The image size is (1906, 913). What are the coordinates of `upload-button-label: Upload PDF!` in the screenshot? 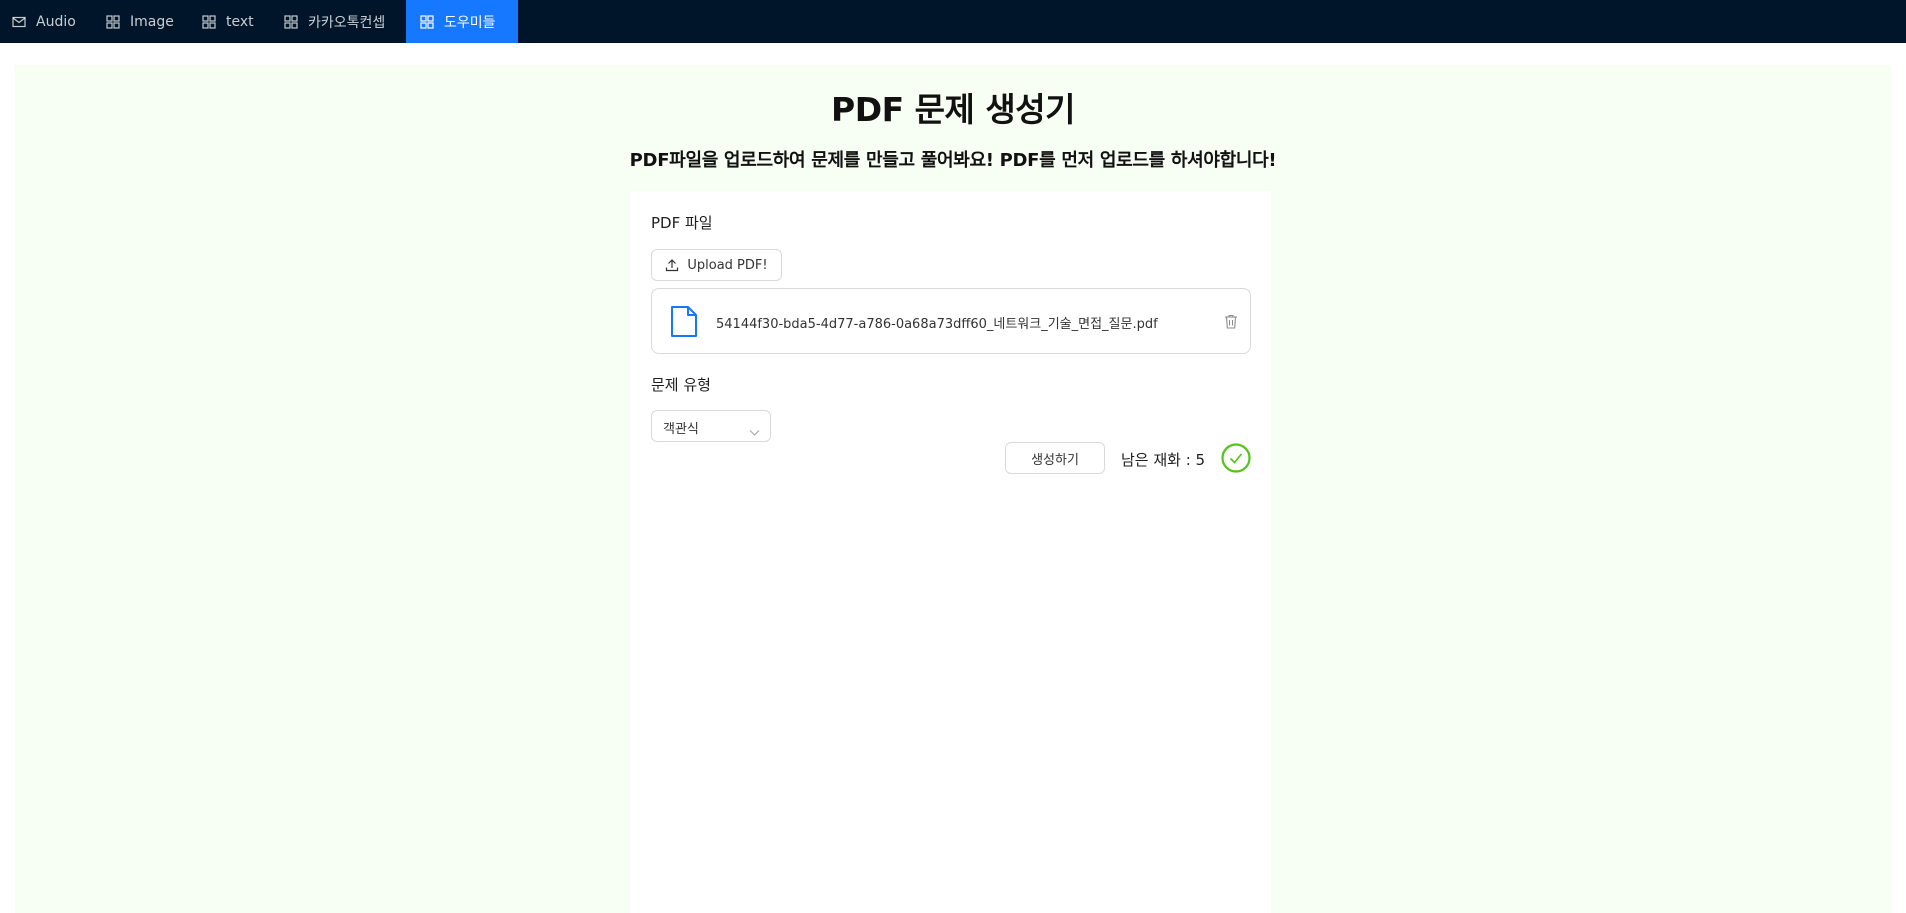 It's located at (727, 265).